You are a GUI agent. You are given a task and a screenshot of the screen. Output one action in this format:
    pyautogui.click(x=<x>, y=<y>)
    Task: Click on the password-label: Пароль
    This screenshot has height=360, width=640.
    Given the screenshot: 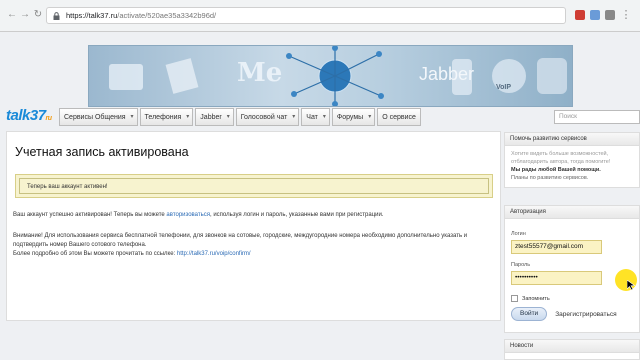 What is the action you would take?
    pyautogui.click(x=521, y=265)
    